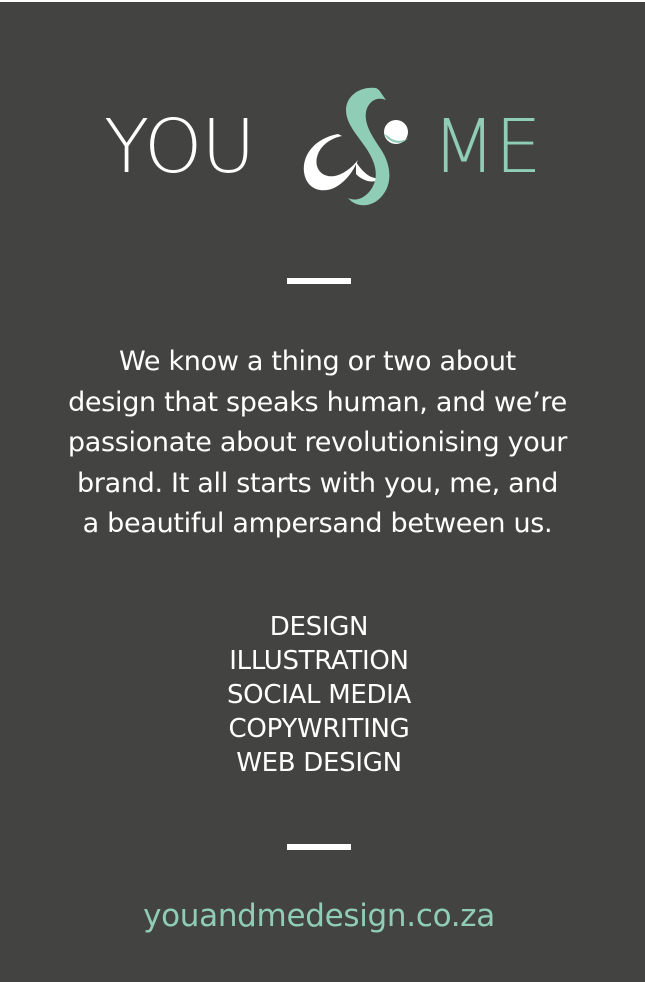  What do you see at coordinates (319, 661) in the screenshot?
I see `service-item-illustration: ILLUSTRATION` at bounding box center [319, 661].